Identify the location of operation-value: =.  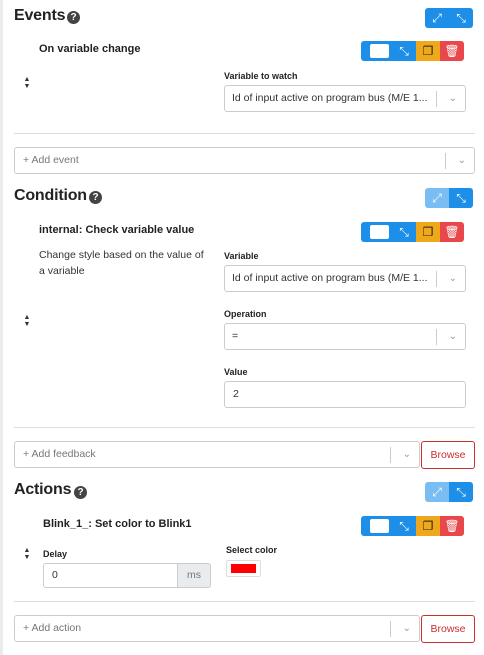
(235, 336).